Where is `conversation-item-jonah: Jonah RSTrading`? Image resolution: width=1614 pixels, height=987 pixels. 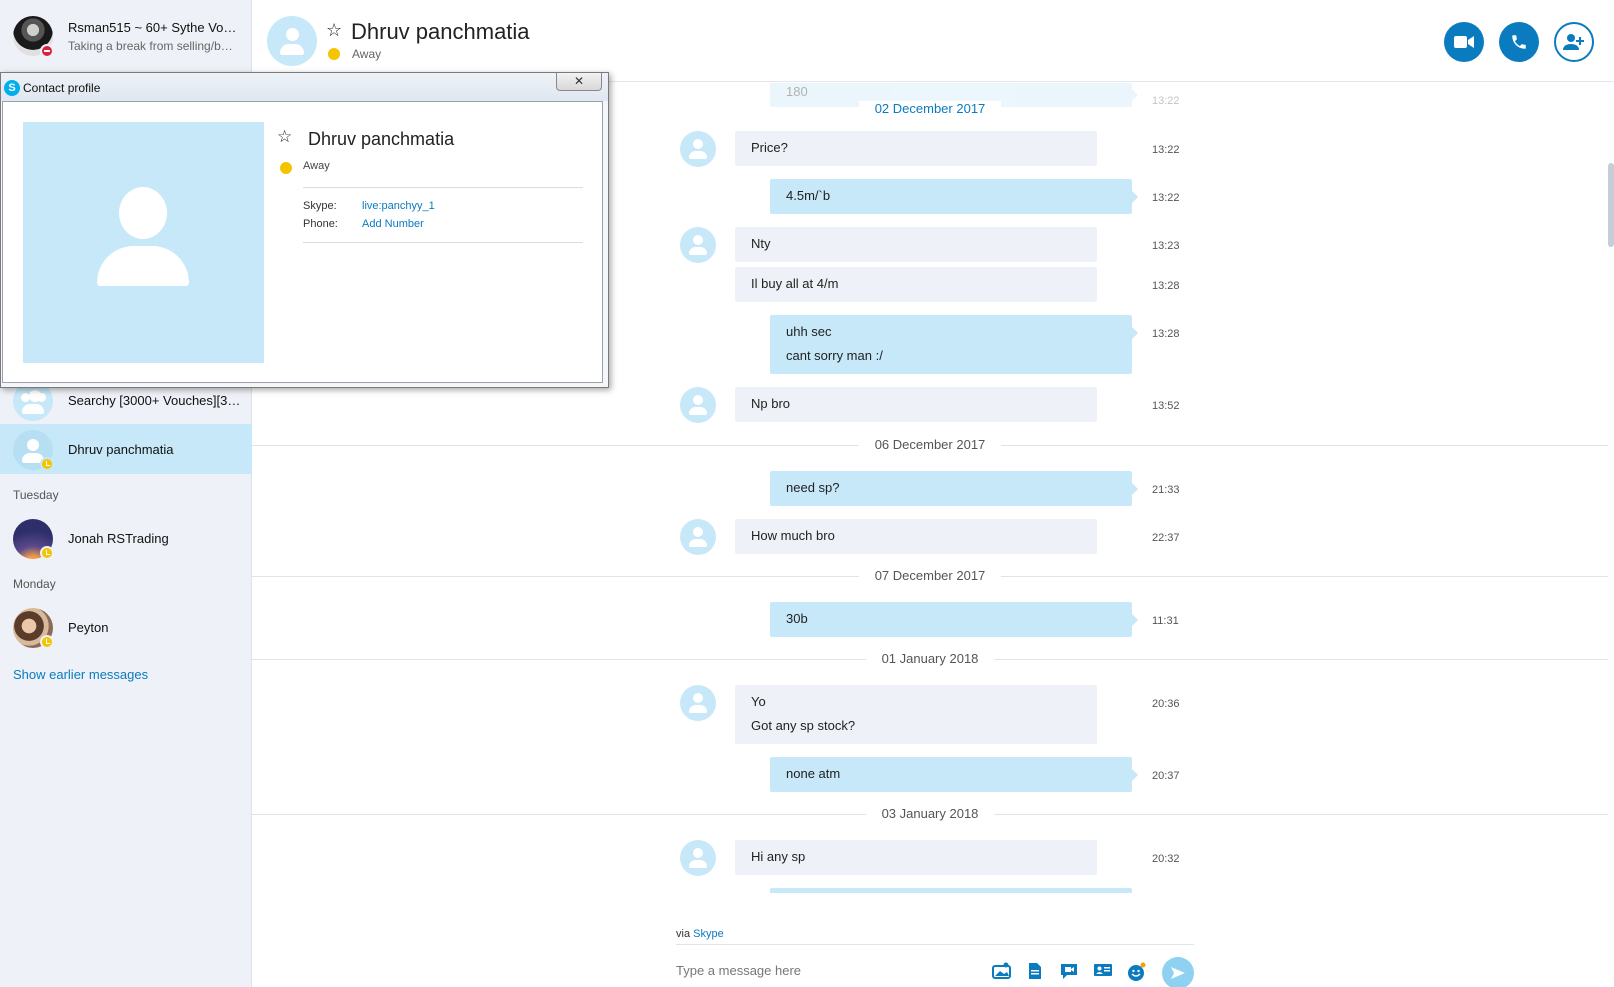 conversation-item-jonah: Jonah RSTrading is located at coordinates (126, 538).